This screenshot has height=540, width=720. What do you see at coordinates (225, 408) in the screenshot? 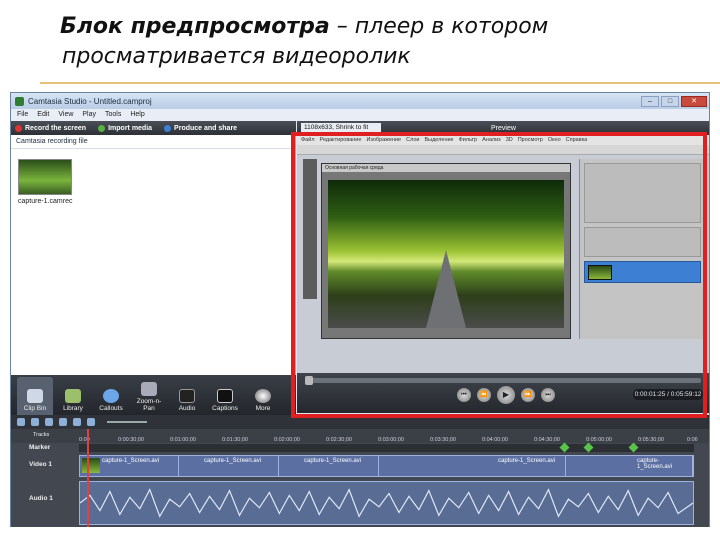
I see `tab-captions-label: Captions` at bounding box center [225, 408].